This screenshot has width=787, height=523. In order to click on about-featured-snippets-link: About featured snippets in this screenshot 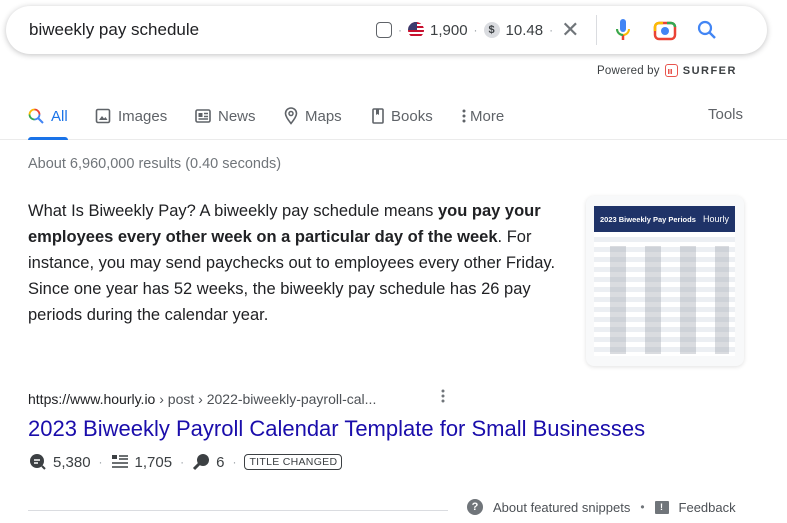, I will do `click(561, 507)`.